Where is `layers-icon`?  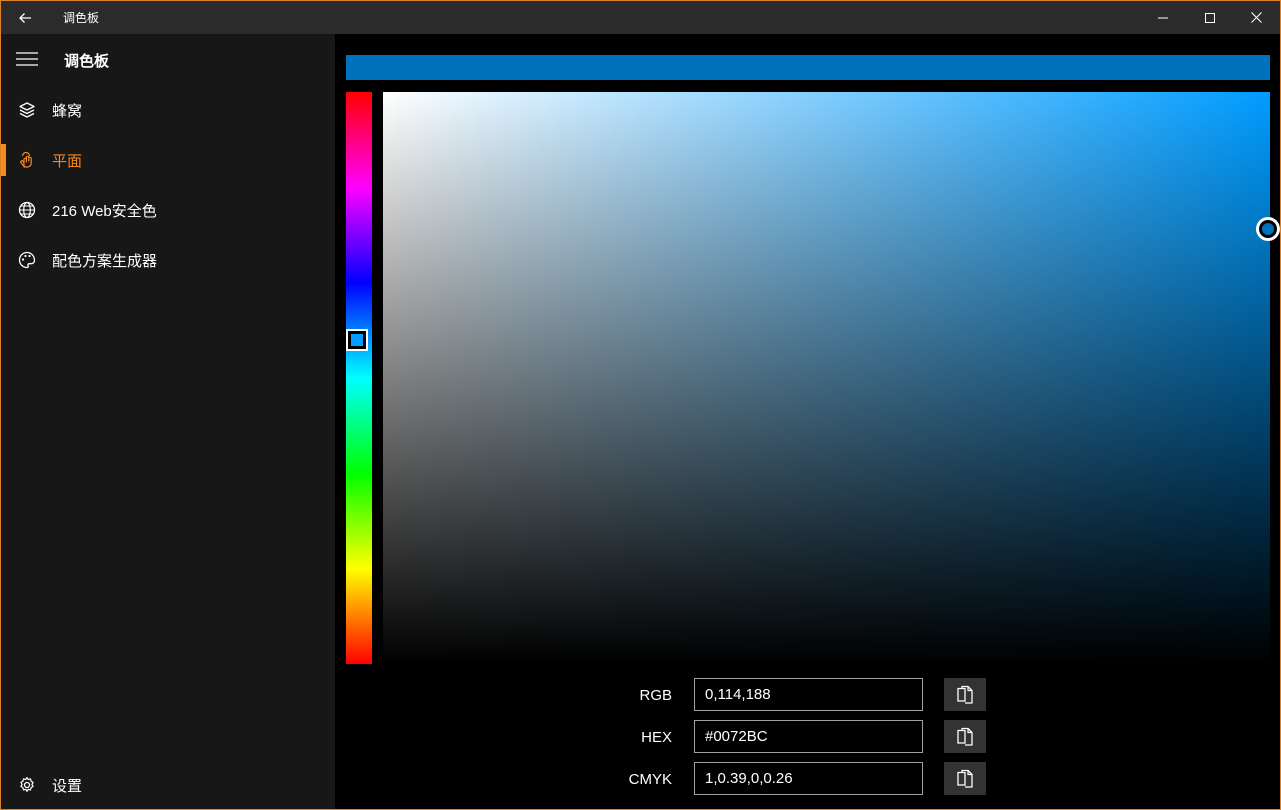 layers-icon is located at coordinates (27, 110).